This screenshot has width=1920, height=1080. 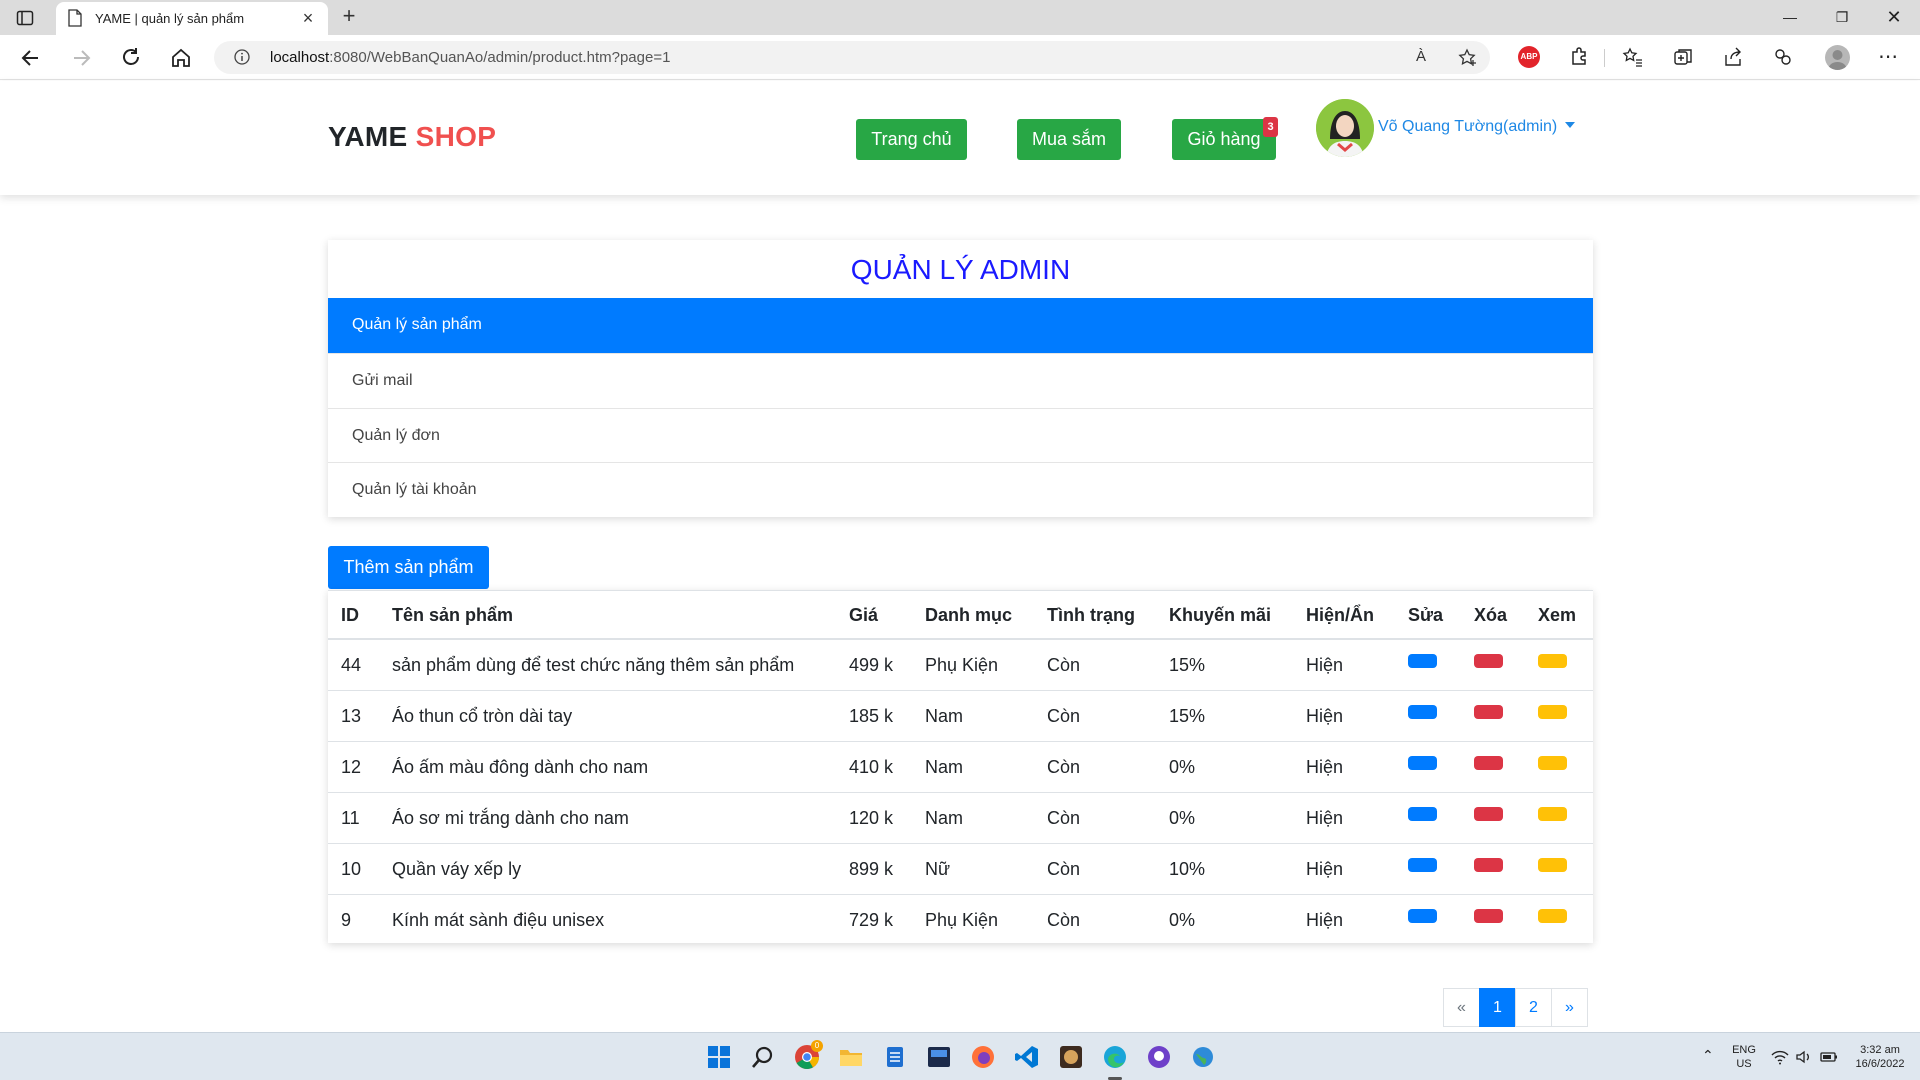 What do you see at coordinates (1027, 1057) in the screenshot?
I see `vscode-icon` at bounding box center [1027, 1057].